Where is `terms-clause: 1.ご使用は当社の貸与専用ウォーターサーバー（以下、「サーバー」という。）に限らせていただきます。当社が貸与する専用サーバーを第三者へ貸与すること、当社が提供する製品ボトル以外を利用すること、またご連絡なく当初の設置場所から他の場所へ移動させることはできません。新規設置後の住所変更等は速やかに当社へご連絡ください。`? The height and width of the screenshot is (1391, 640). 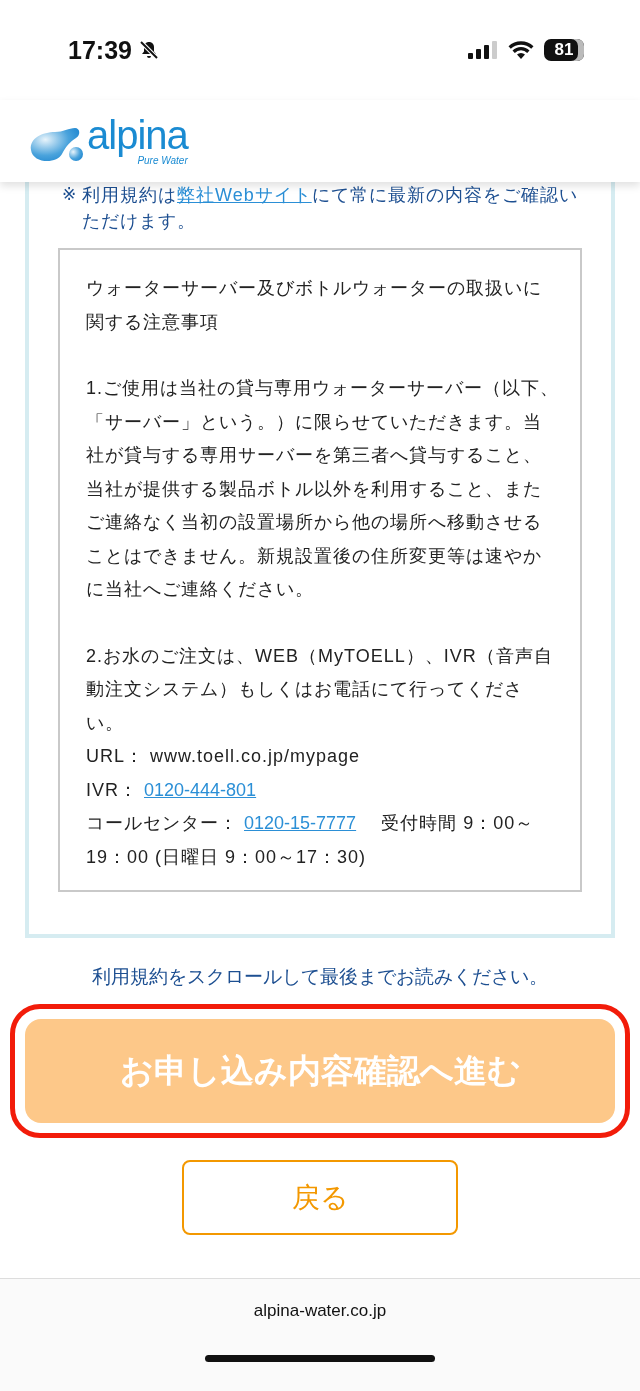 terms-clause: 1.ご使用は当社の貸与専用ウォーターサーバー（以下、「サーバー」という。）に限らせていただきます。当社が貸与する専用サーバーを第三者へ貸与すること、当社が提供する製品ボトル以外を利用すること、またご連絡なく当初の設置場所から他の場所へ移動させることはできません。新規設置後の住所変更等は速やかに当社へご連絡ください。 is located at coordinates (323, 489).